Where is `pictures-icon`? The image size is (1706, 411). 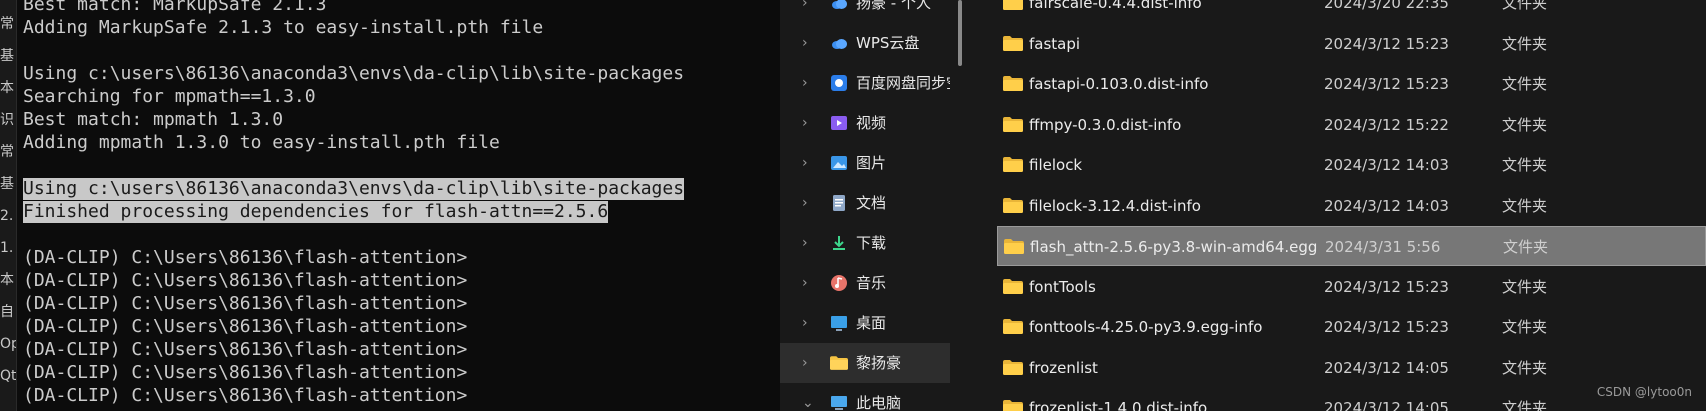
pictures-icon is located at coordinates (839, 163).